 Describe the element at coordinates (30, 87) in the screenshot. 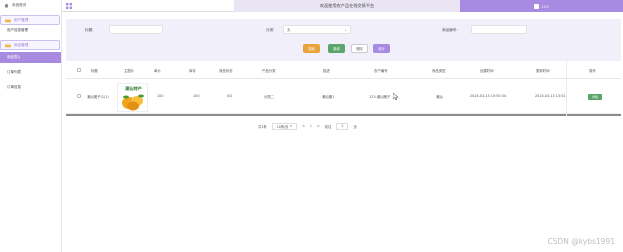

I see `sidebar-item-order-info: 订单信息` at that location.